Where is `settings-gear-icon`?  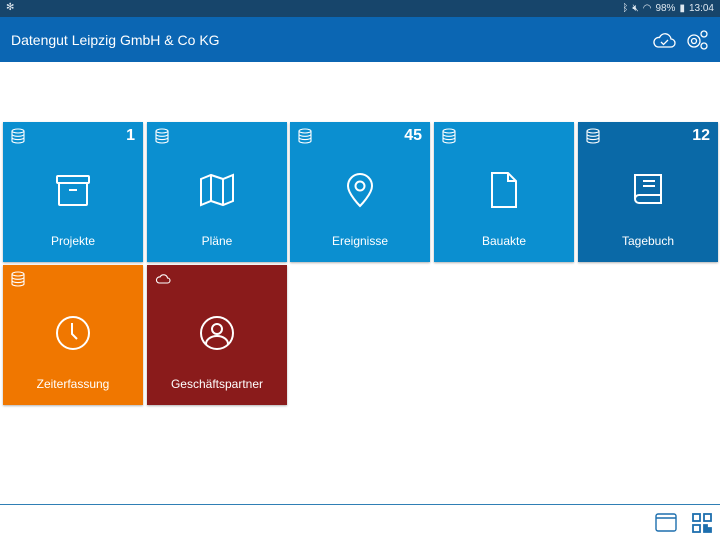
settings-gear-icon is located at coordinates (697, 40).